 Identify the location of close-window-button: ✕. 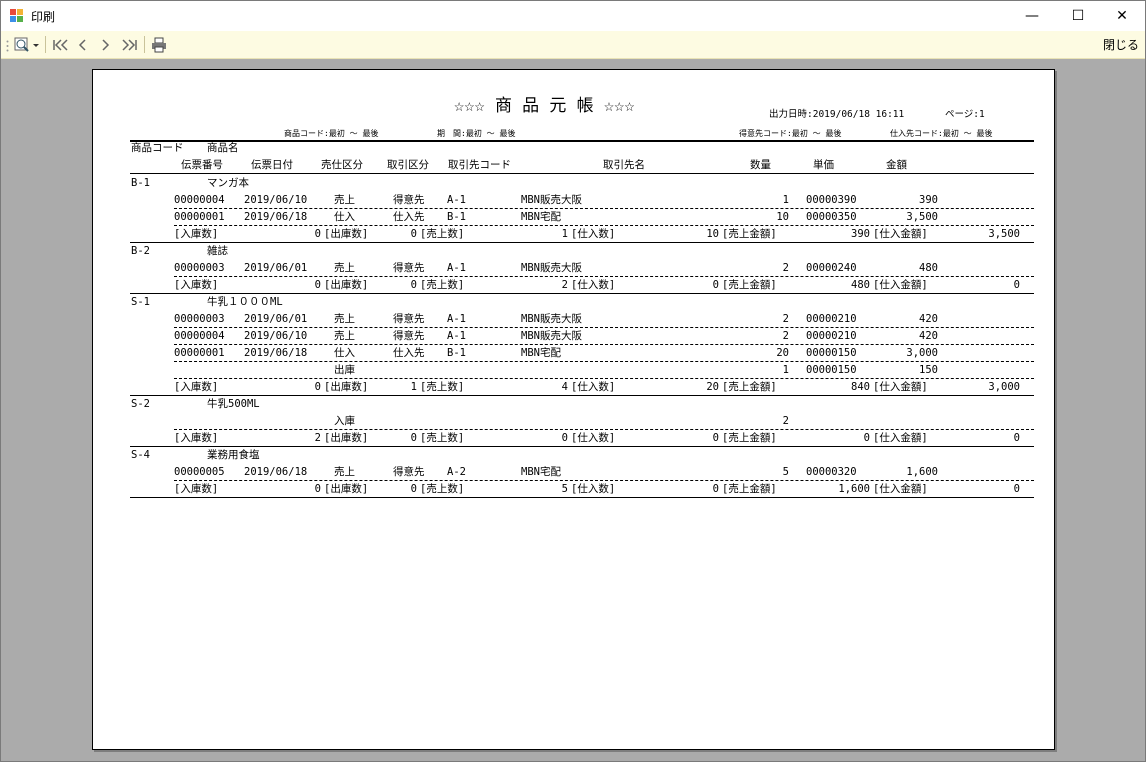
(1122, 16).